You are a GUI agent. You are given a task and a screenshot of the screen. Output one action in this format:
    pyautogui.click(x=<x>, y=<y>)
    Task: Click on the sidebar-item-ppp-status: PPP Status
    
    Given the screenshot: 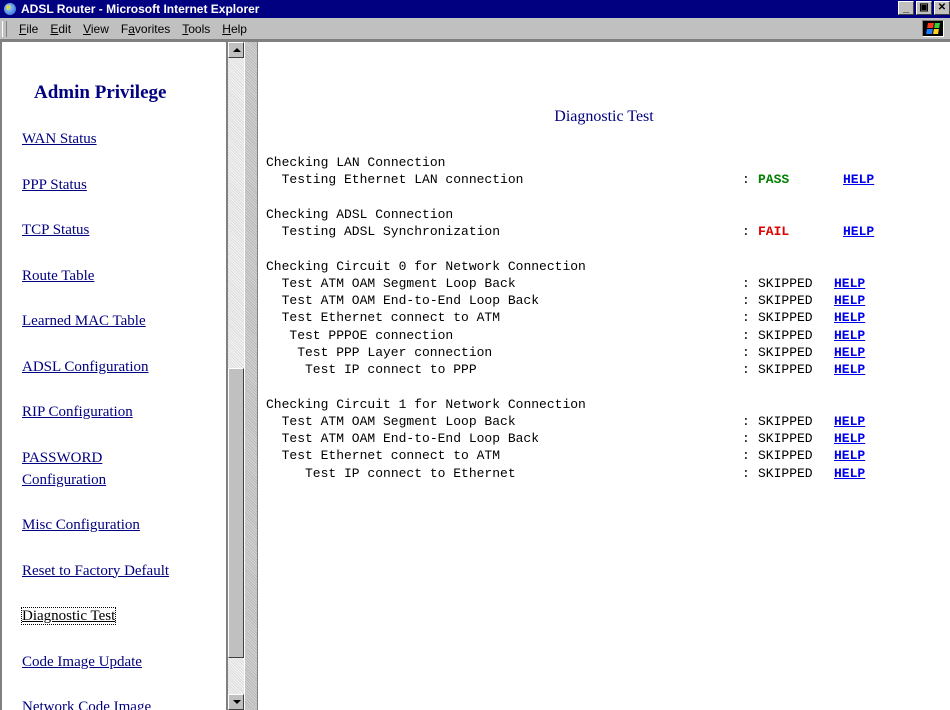 What is the action you would take?
    pyautogui.click(x=54, y=185)
    